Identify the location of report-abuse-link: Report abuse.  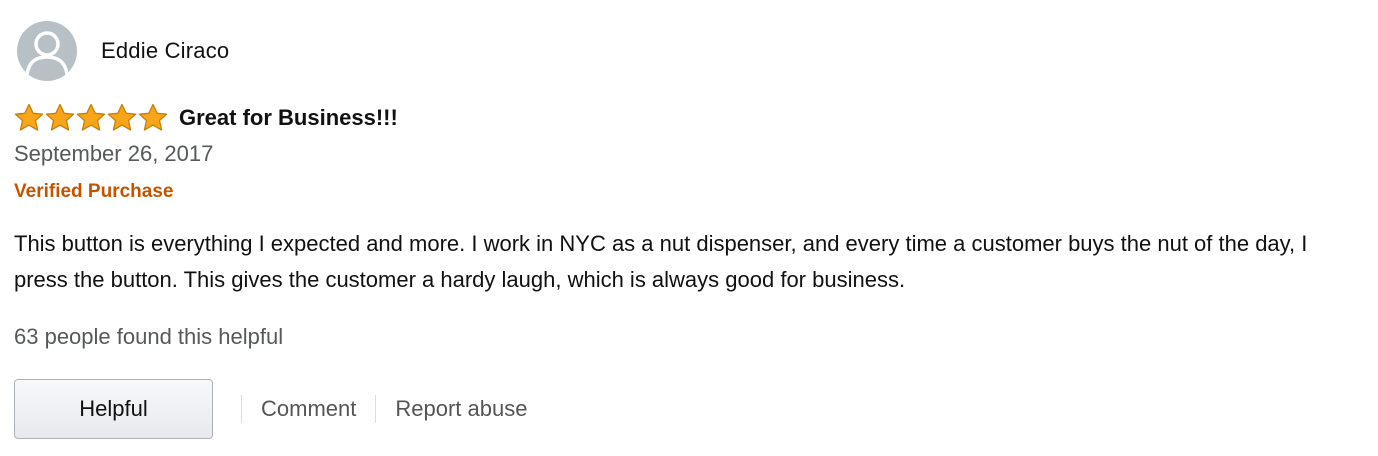
(461, 409).